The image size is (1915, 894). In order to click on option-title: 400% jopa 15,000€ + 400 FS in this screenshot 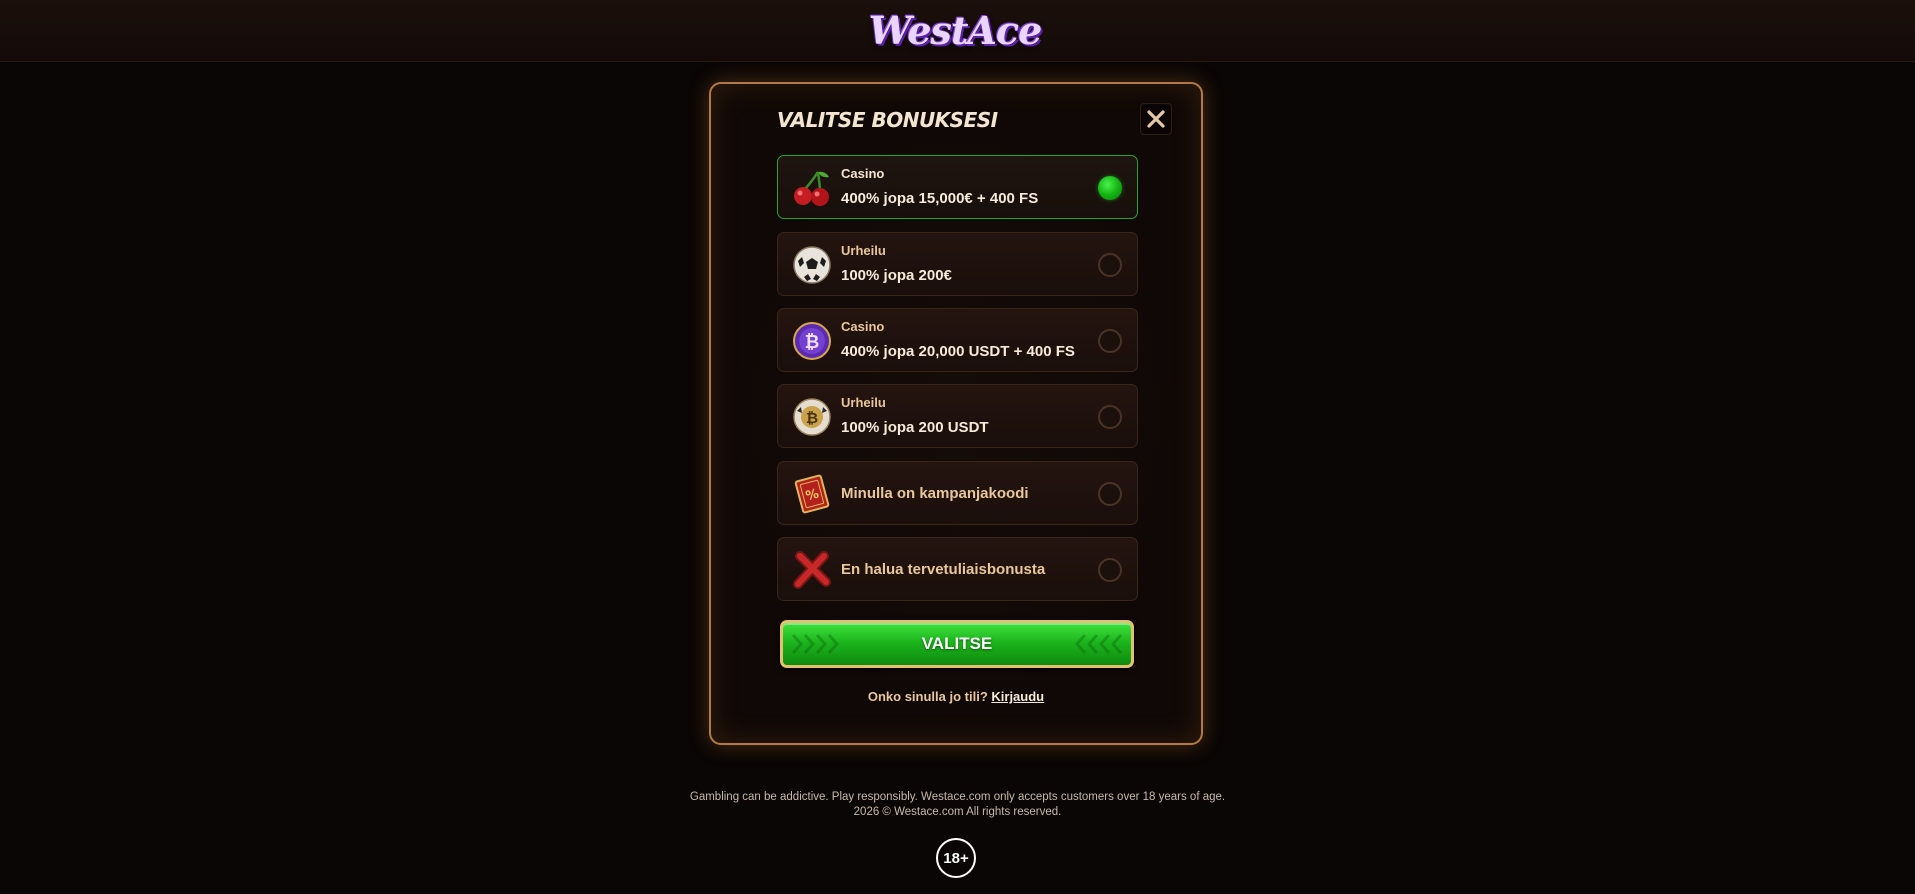, I will do `click(940, 198)`.